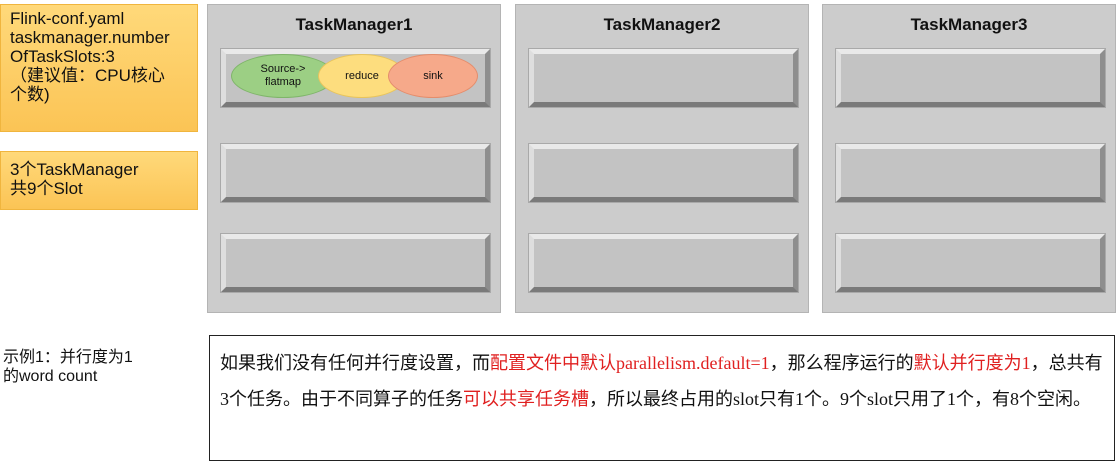 Image resolution: width=1119 pixels, height=463 pixels. What do you see at coordinates (662, 24) in the screenshot?
I see `taskmanager-title: TaskManager2` at bounding box center [662, 24].